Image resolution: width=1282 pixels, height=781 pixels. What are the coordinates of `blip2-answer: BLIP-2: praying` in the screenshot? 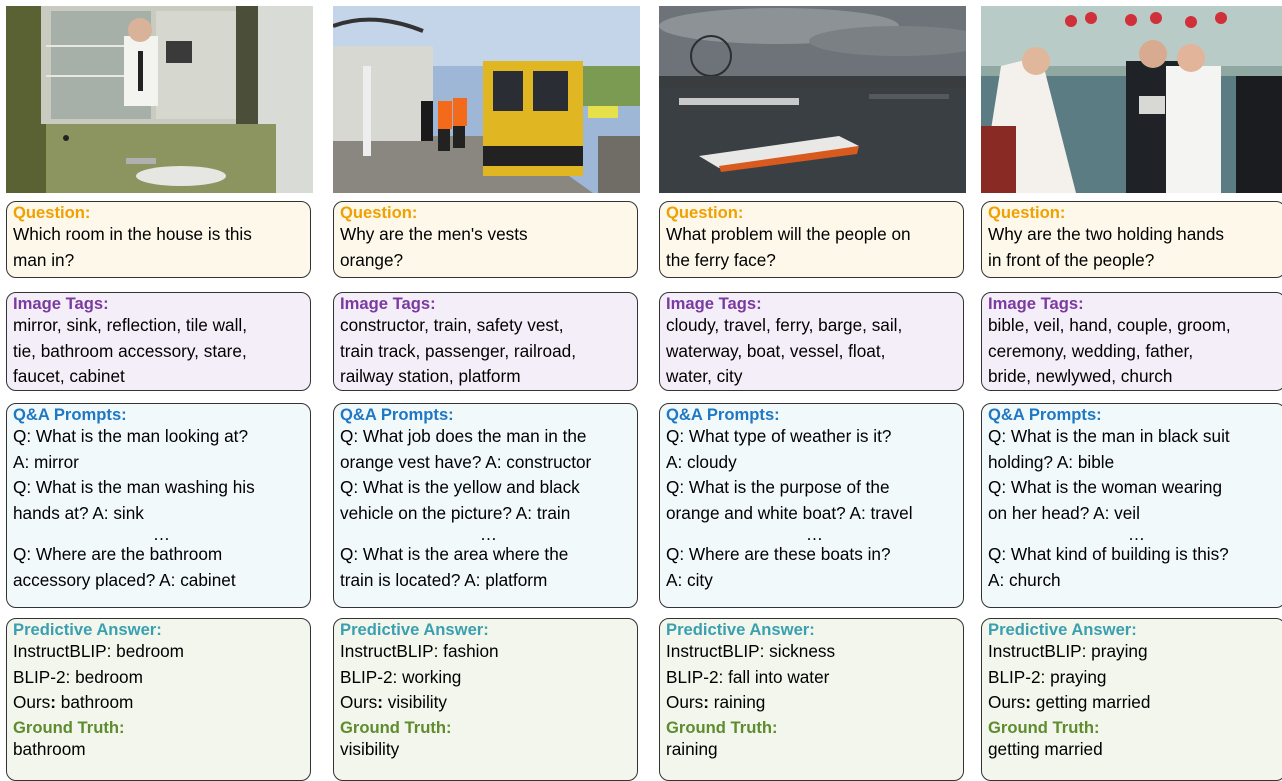 It's located at (1047, 676).